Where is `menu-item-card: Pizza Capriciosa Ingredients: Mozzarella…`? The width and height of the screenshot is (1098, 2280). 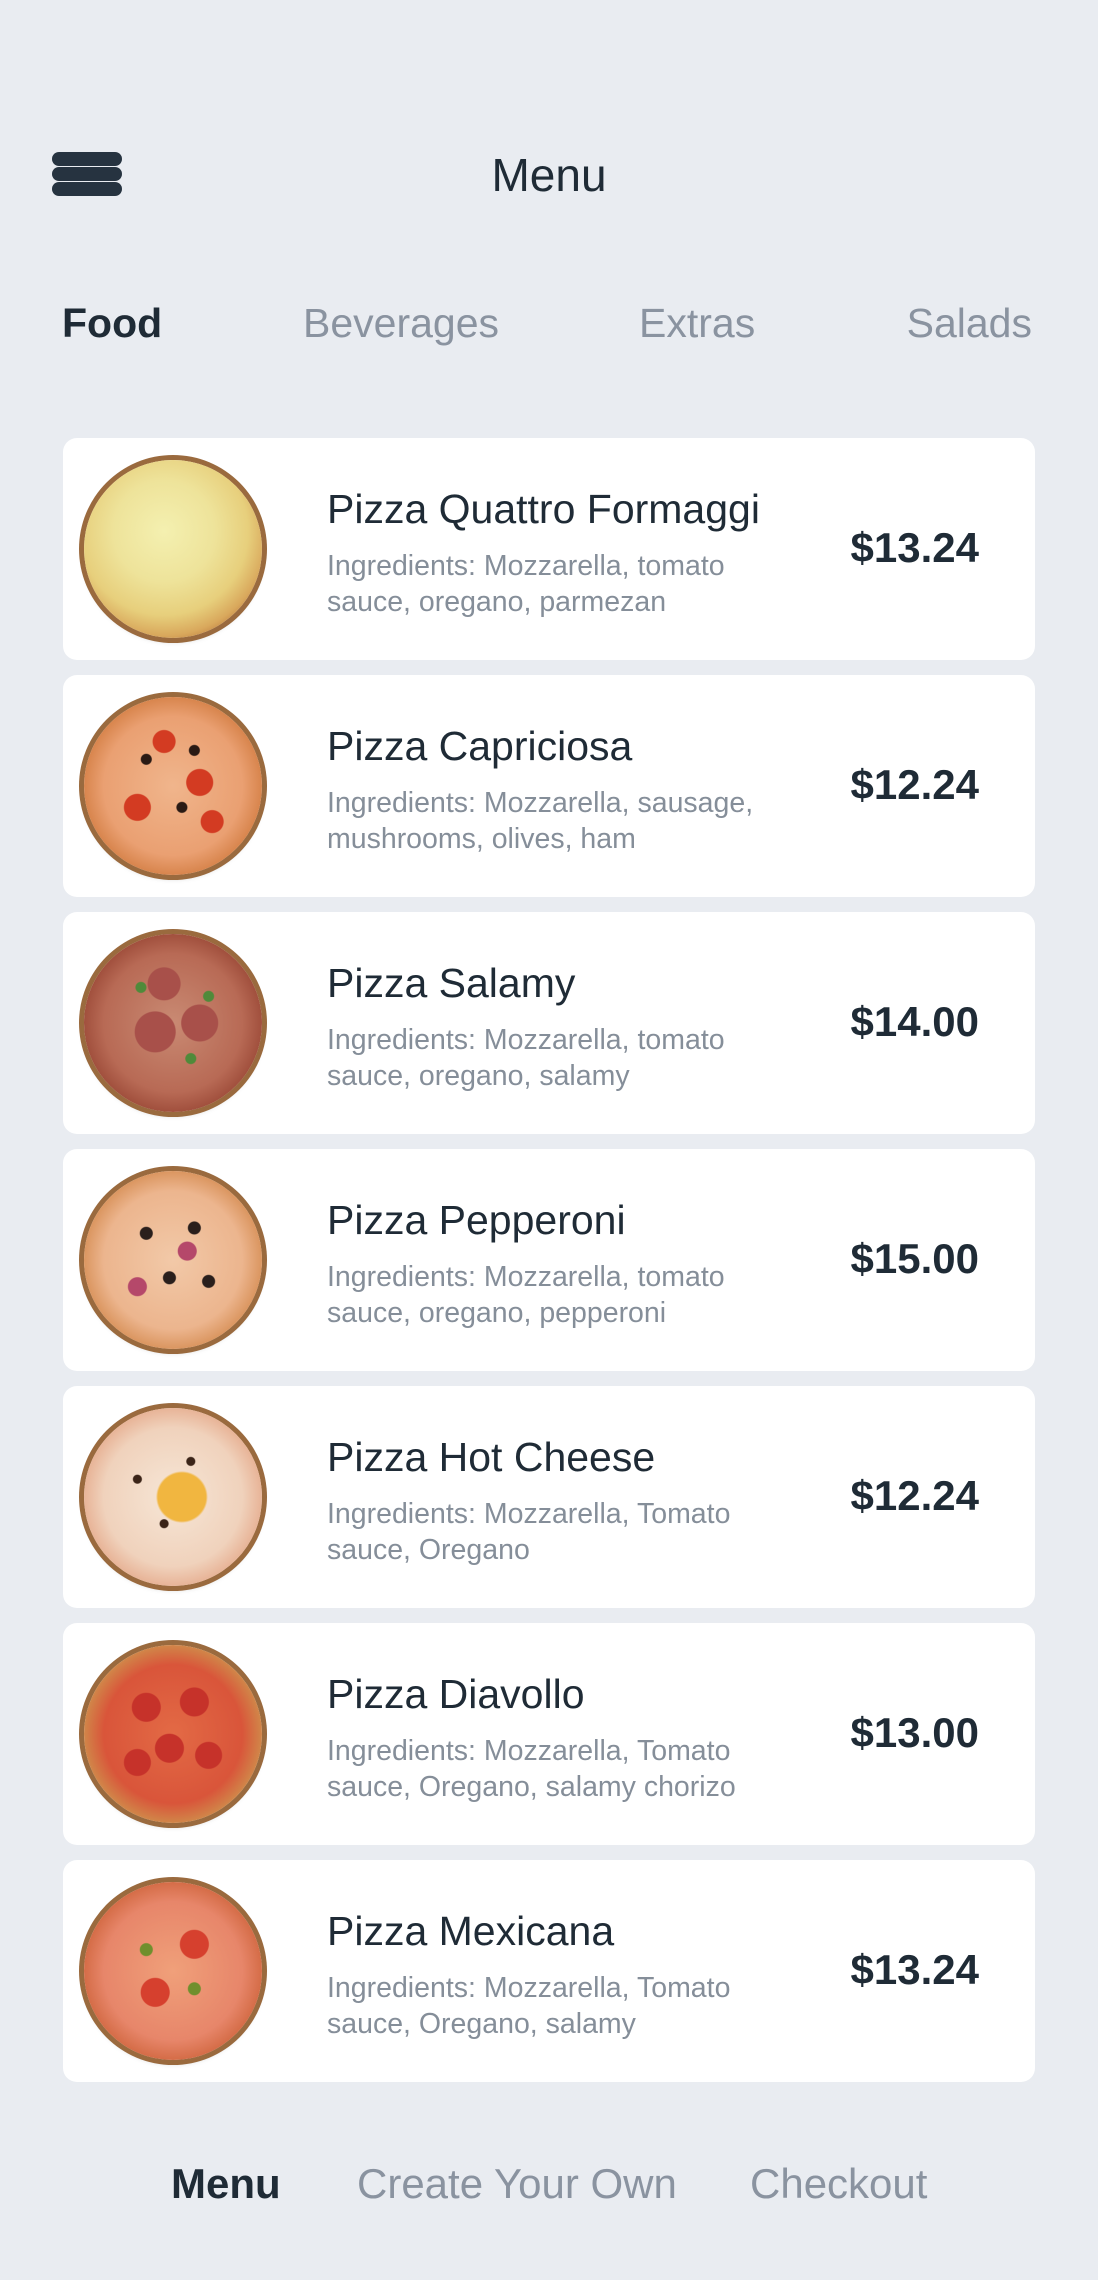
menu-item-card: Pizza Capriciosa Ingredients: Mozzarella… is located at coordinates (549, 786).